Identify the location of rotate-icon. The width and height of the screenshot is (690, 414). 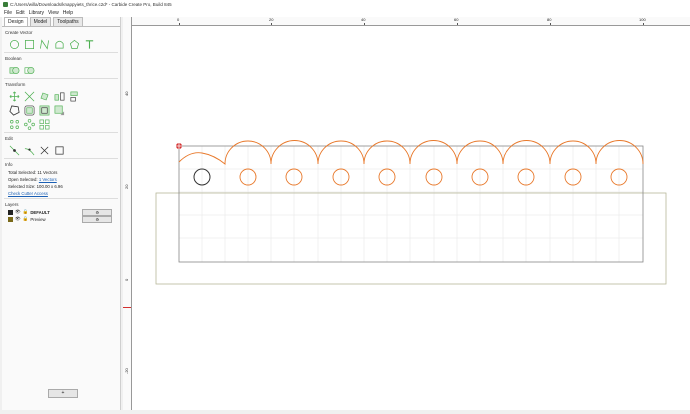
(44, 96).